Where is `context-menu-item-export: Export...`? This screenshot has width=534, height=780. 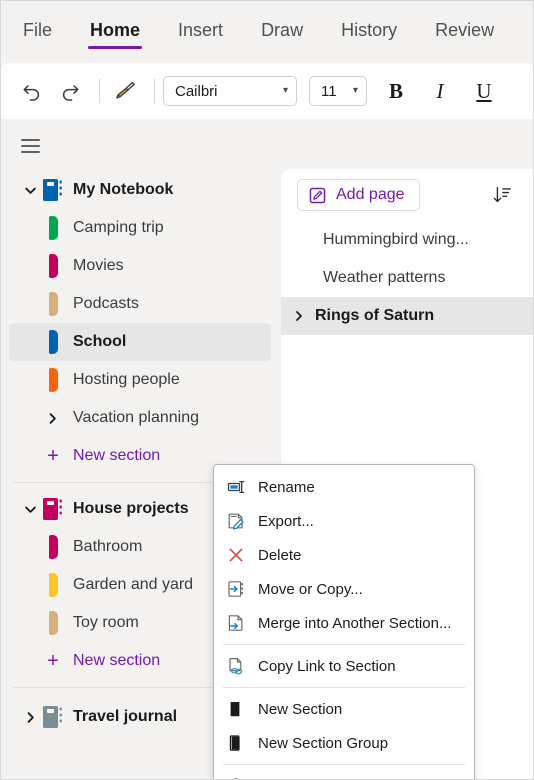
context-menu-item-export: Export... is located at coordinates (344, 521).